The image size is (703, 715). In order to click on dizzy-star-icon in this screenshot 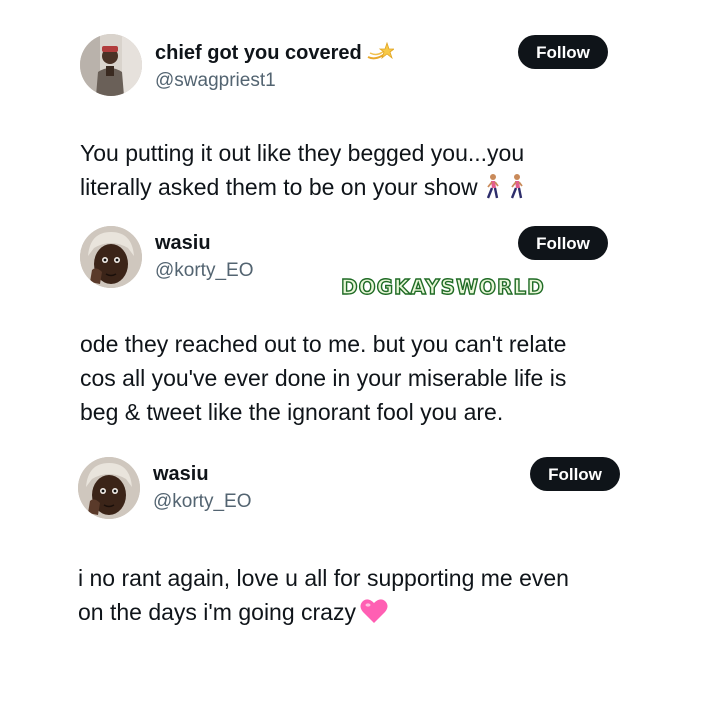, I will do `click(380, 55)`.